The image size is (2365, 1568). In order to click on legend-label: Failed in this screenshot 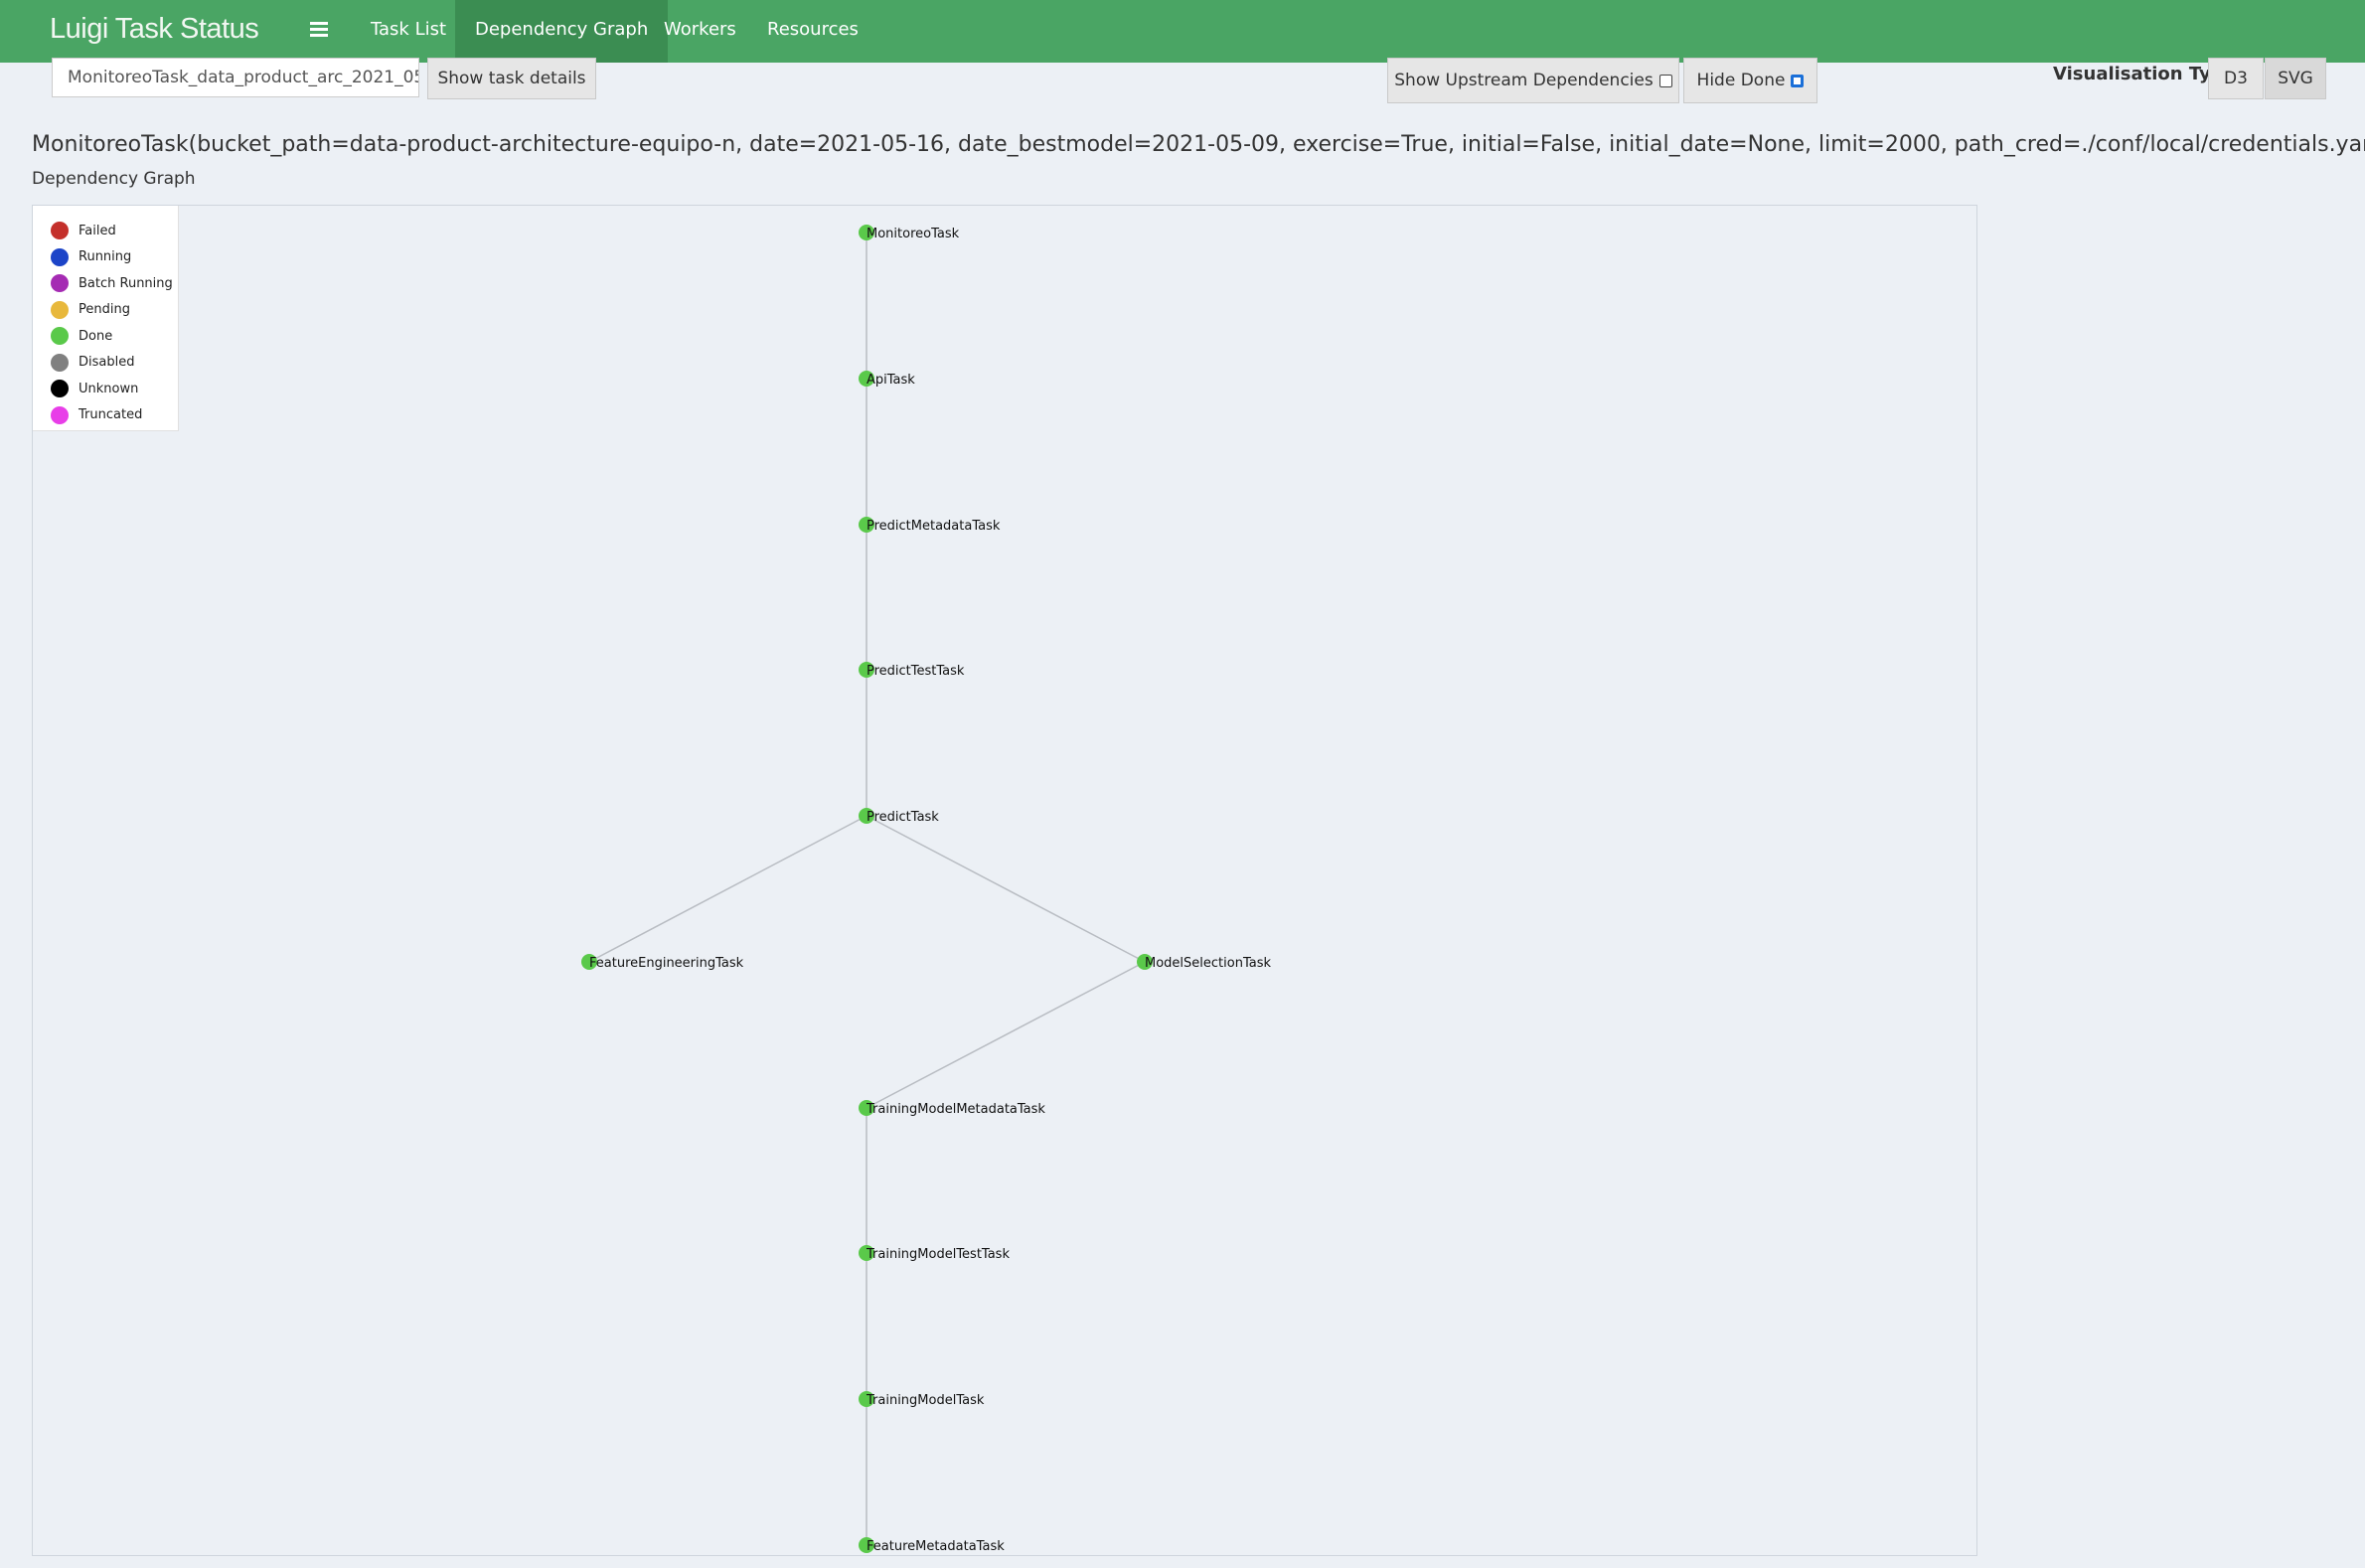, I will do `click(98, 230)`.